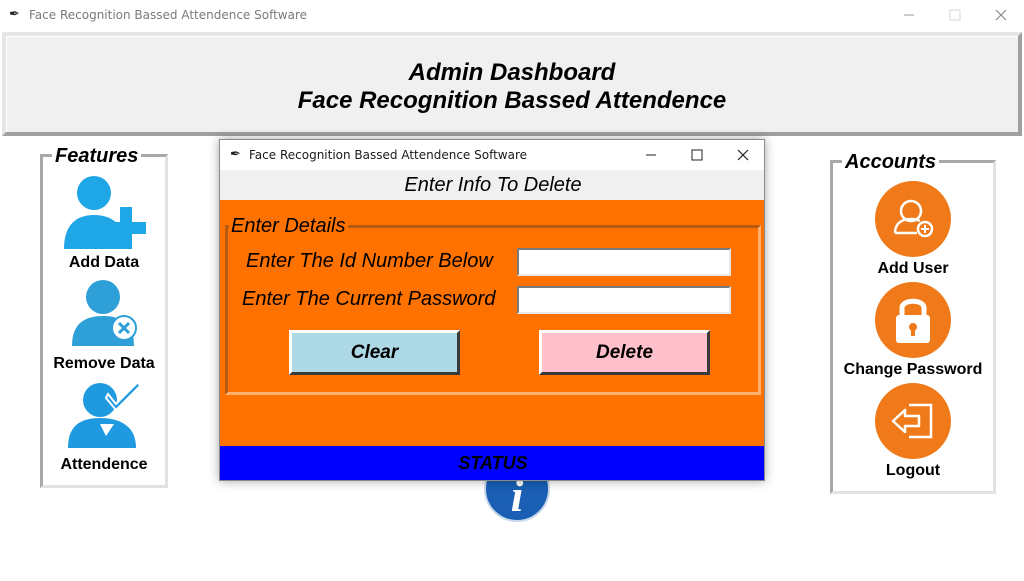 This screenshot has width=1024, height=581. I want to click on close-button, so click(1001, 15).